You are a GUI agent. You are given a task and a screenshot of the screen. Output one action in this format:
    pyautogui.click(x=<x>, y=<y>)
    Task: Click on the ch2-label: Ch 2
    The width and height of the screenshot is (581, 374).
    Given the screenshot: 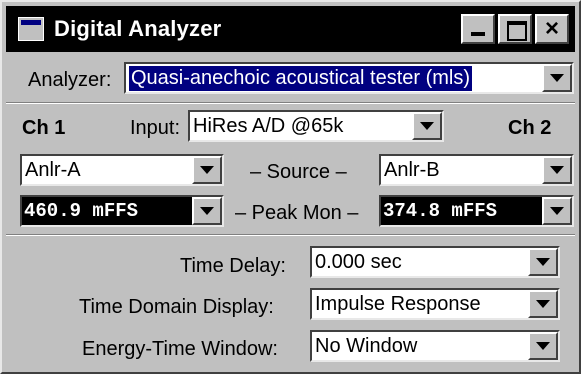 What is the action you would take?
    pyautogui.click(x=530, y=128)
    